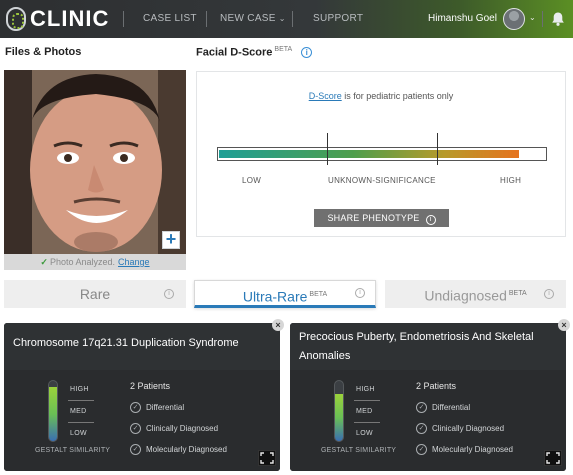 This screenshot has width=573, height=475. I want to click on tab-undiagnosed-label: Undiagnosed, so click(465, 295).